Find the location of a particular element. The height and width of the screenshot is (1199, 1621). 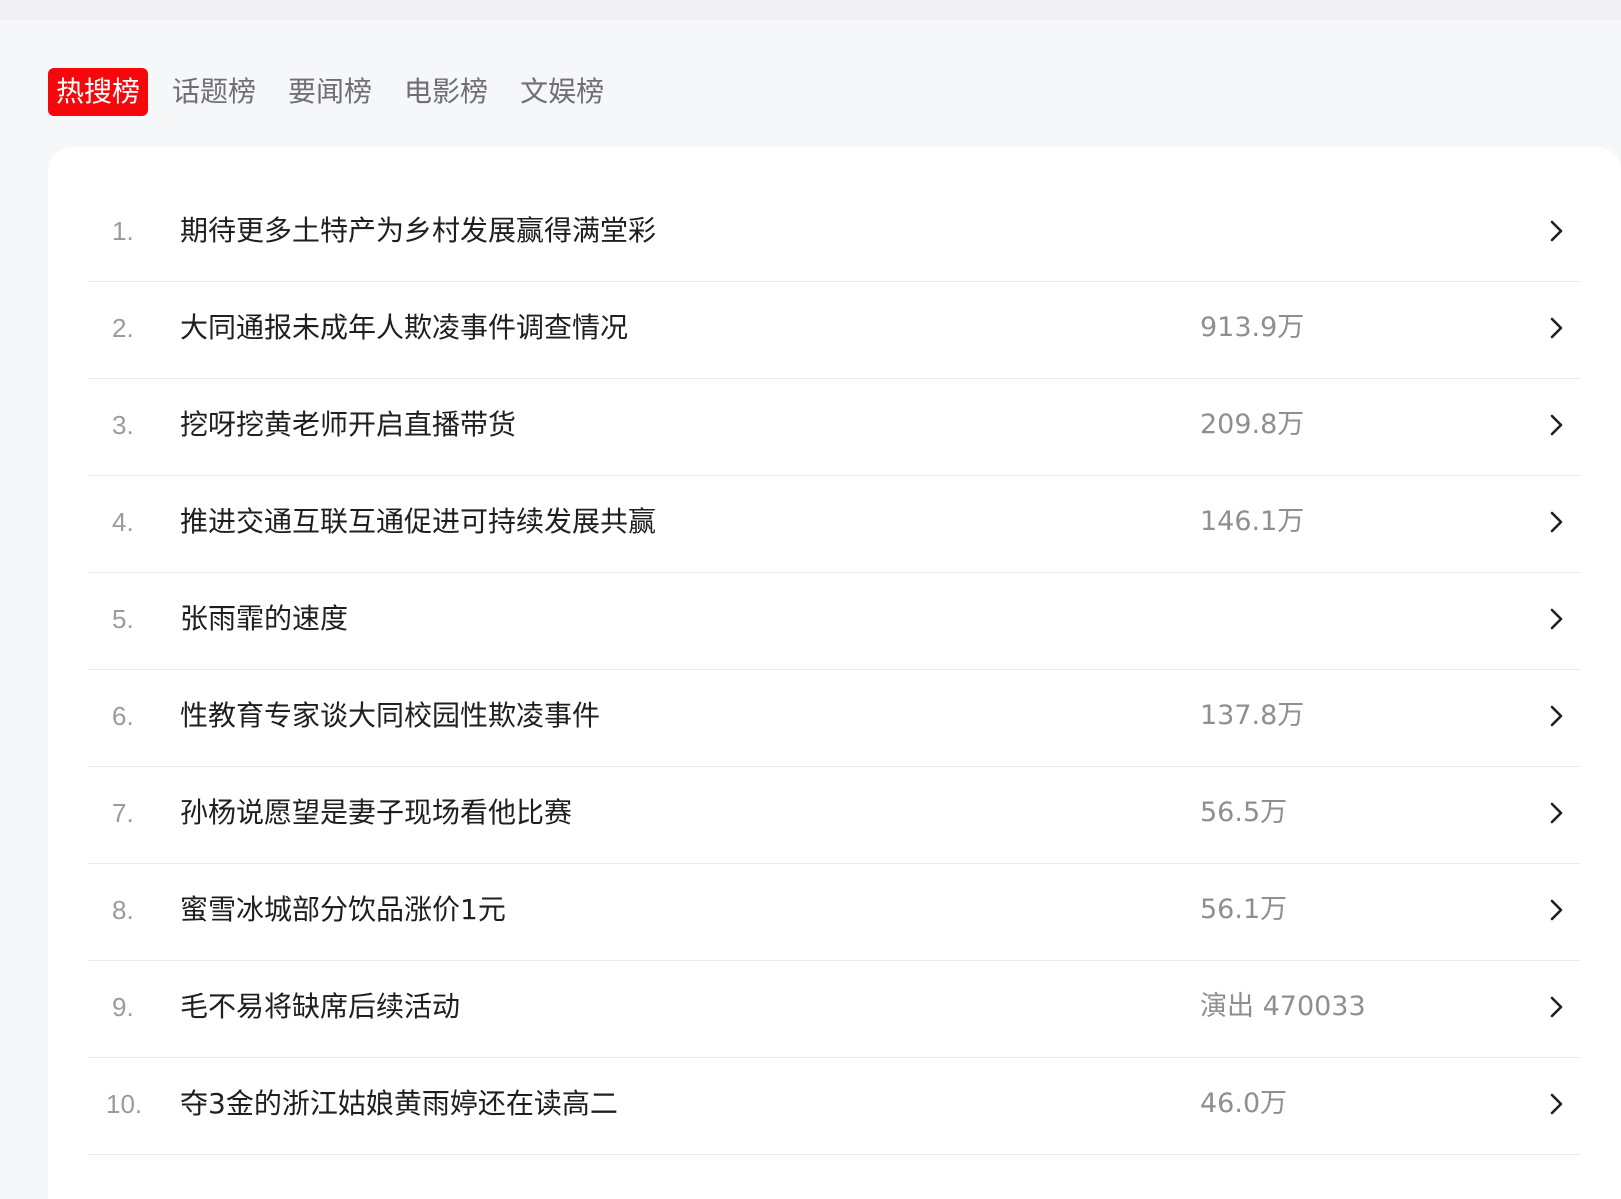

heat-value: 137.8万 is located at coordinates (1252, 715).